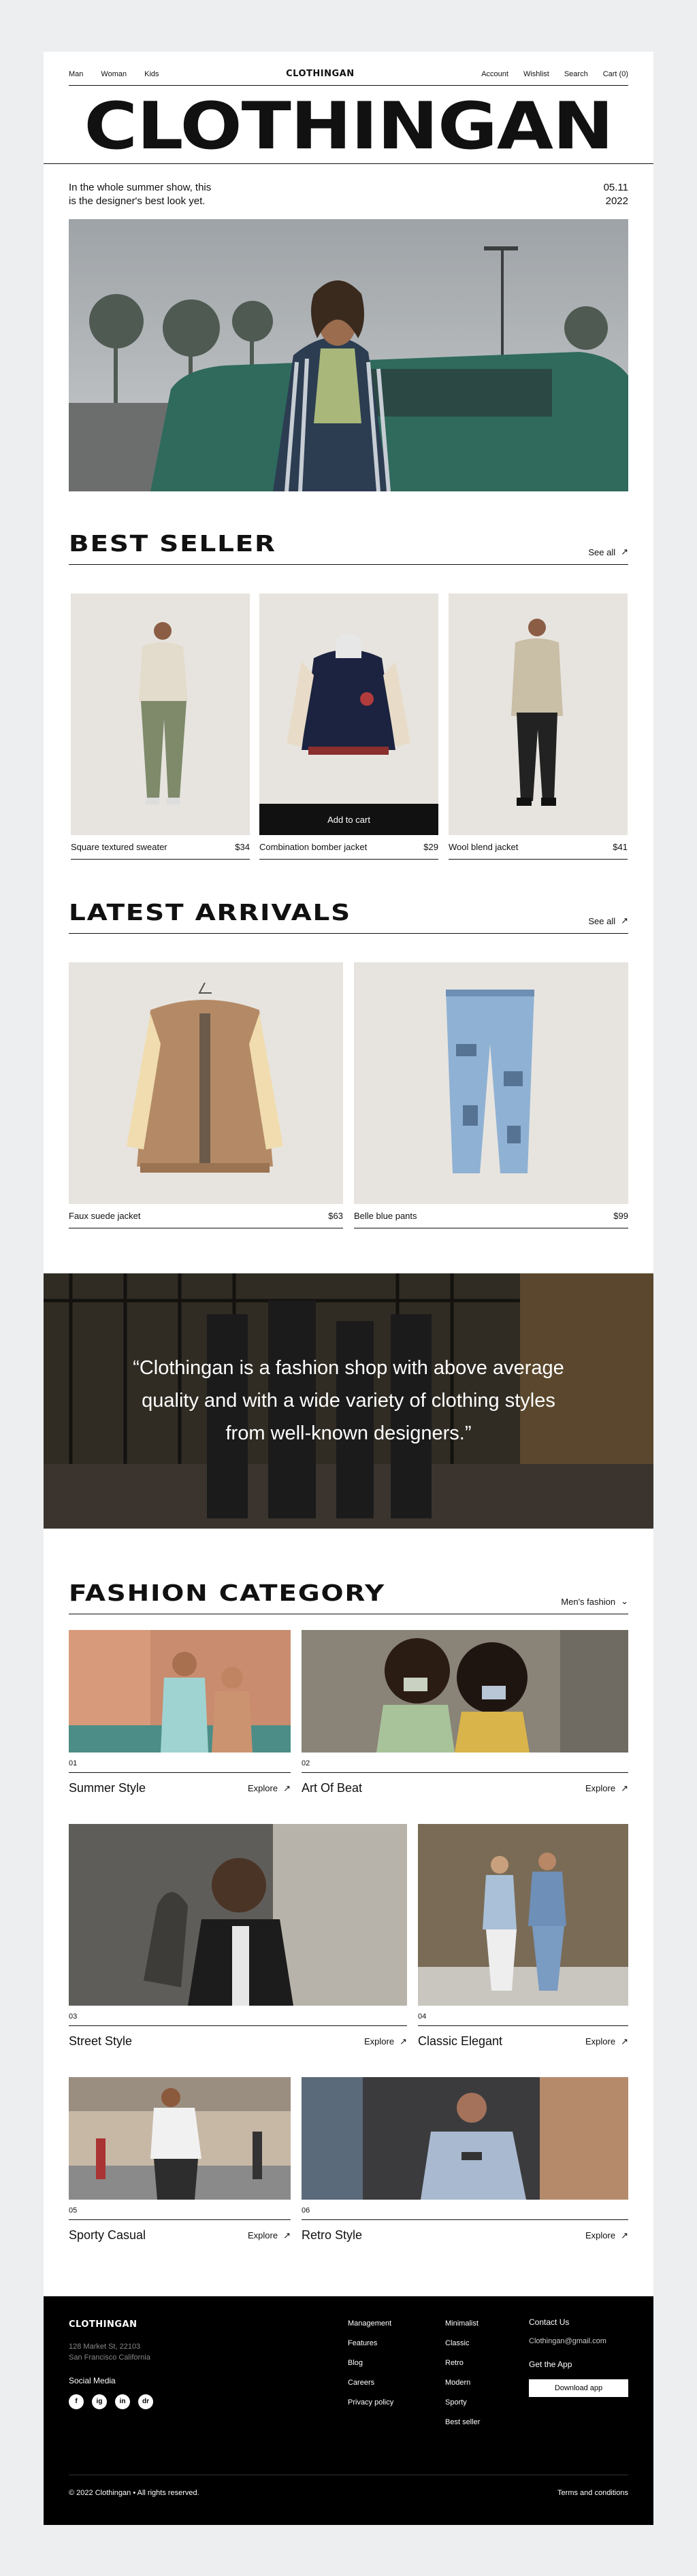  Describe the element at coordinates (134, 2493) in the screenshot. I see `copyright: © 2022 Clothingan • All rights reserved.` at that location.